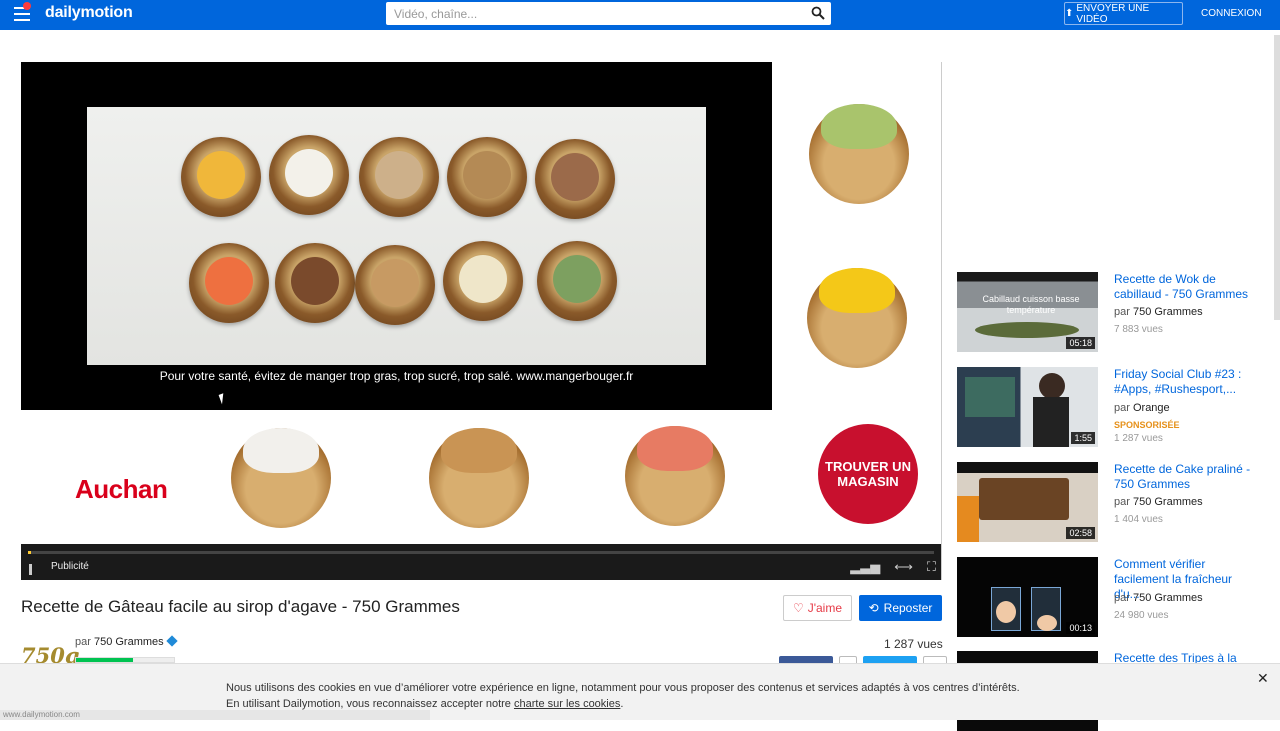 Image resolution: width=1280 pixels, height=731 pixels. What do you see at coordinates (104, 660) in the screenshot?
I see `follow-fill` at bounding box center [104, 660].